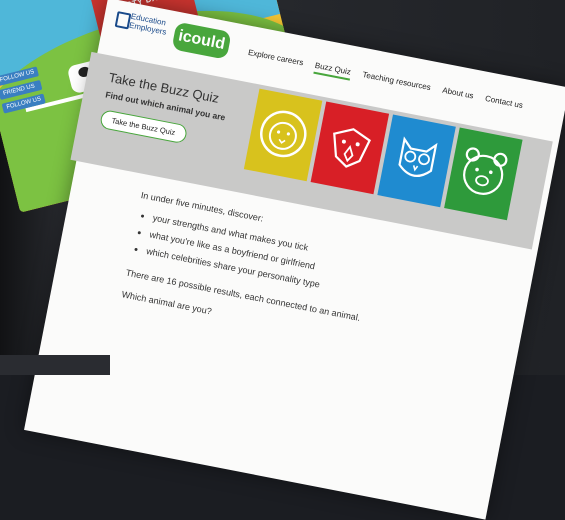  I want to click on lion-icon, so click(283, 134).